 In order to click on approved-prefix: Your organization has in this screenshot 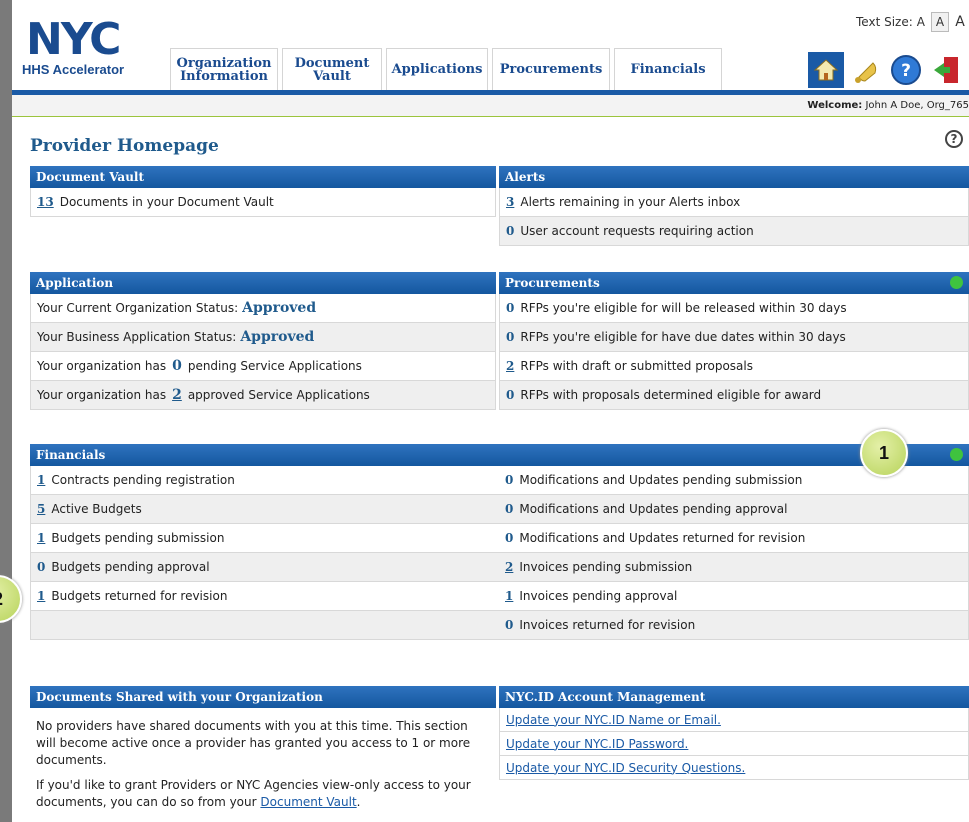, I will do `click(102, 395)`.